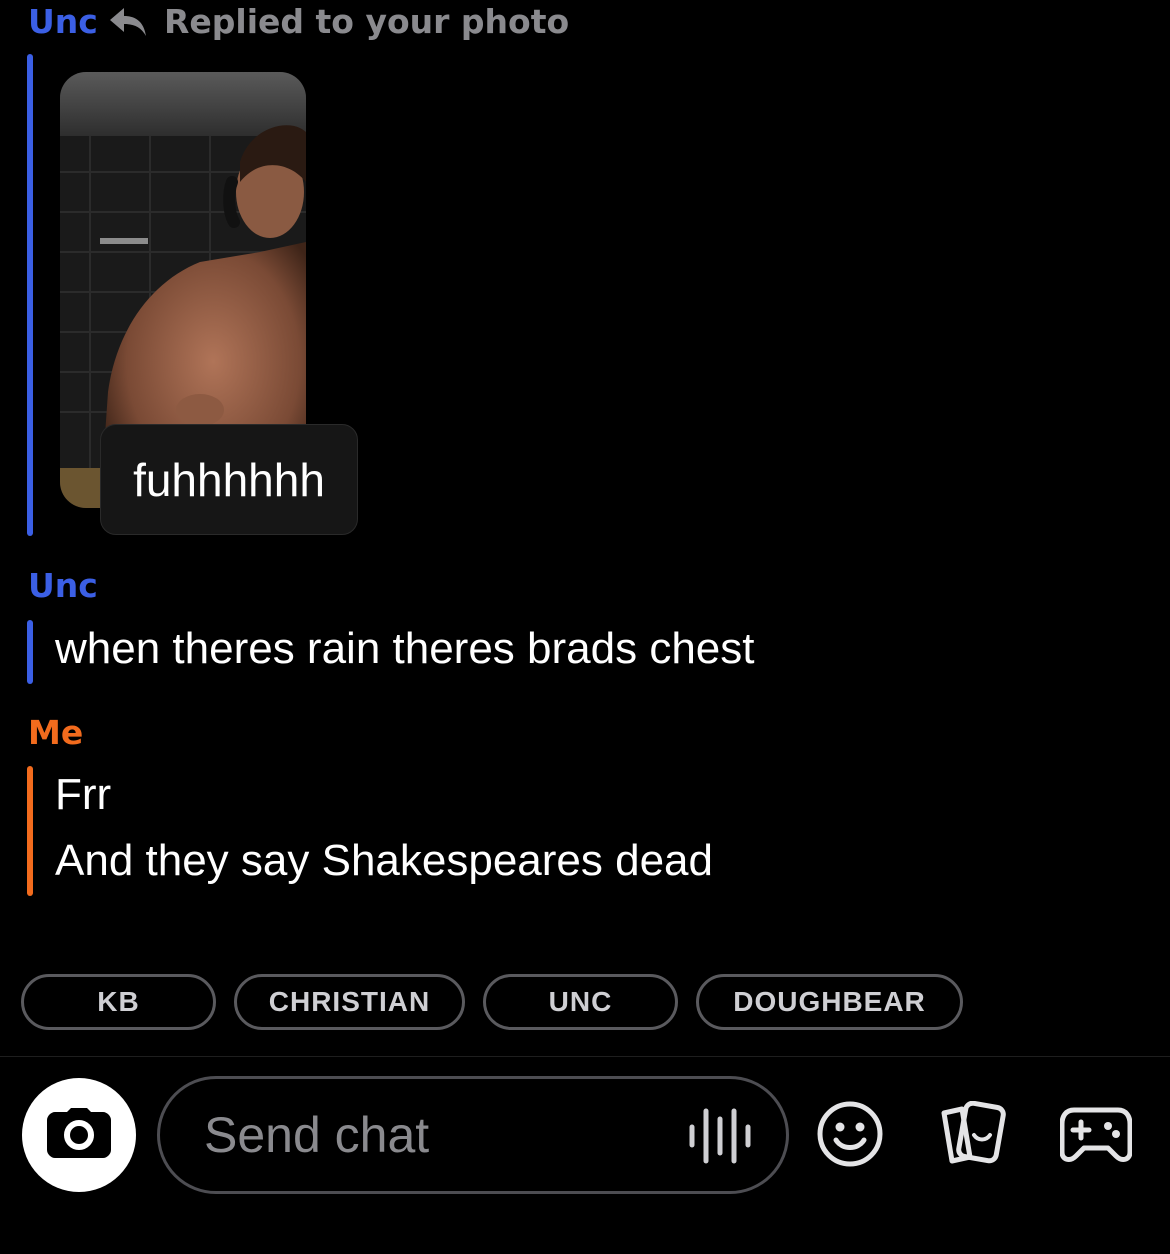 Image resolution: width=1170 pixels, height=1254 pixels. I want to click on message-sender-unc: Unc, so click(63, 585).